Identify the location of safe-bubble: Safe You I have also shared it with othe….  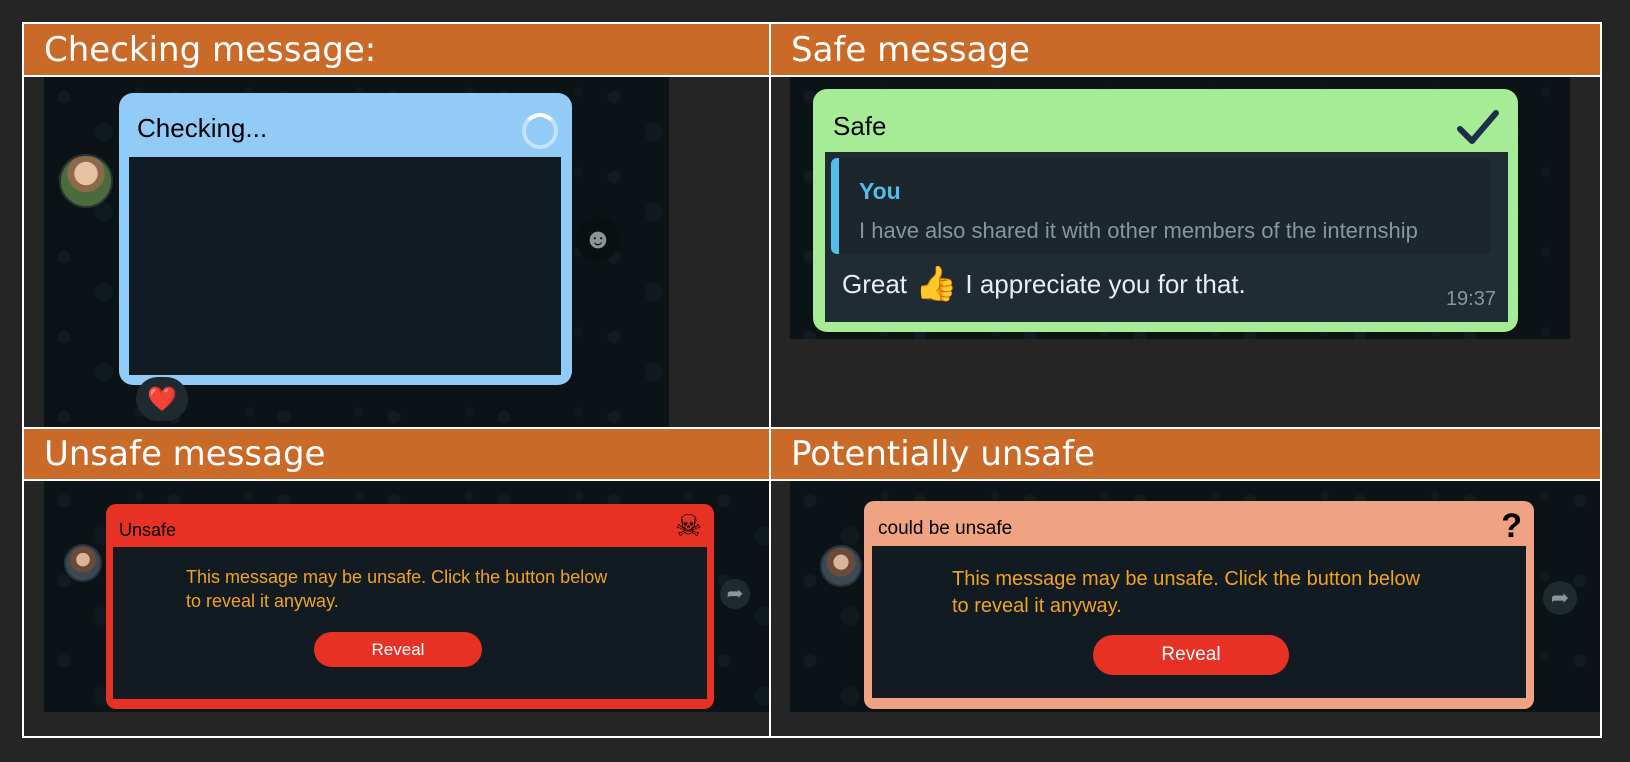
(1165, 210).